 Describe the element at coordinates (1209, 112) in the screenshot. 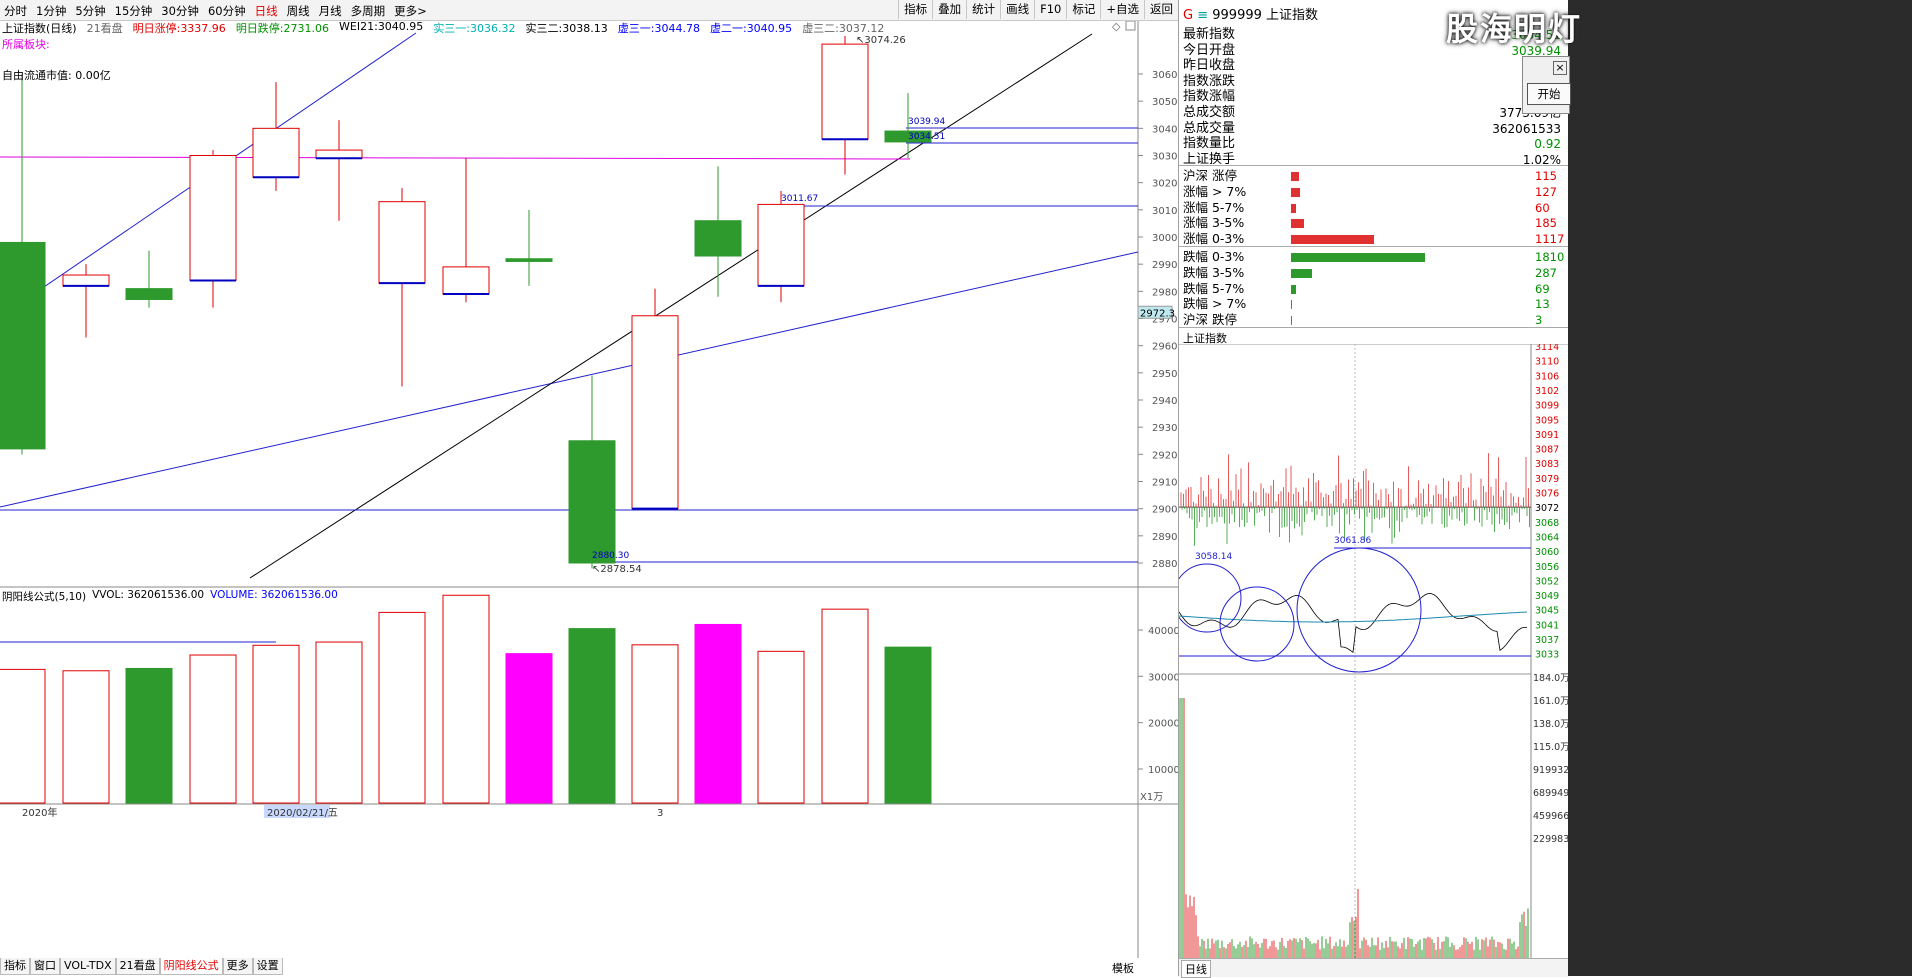

I see `quote-label: 总成交额` at that location.